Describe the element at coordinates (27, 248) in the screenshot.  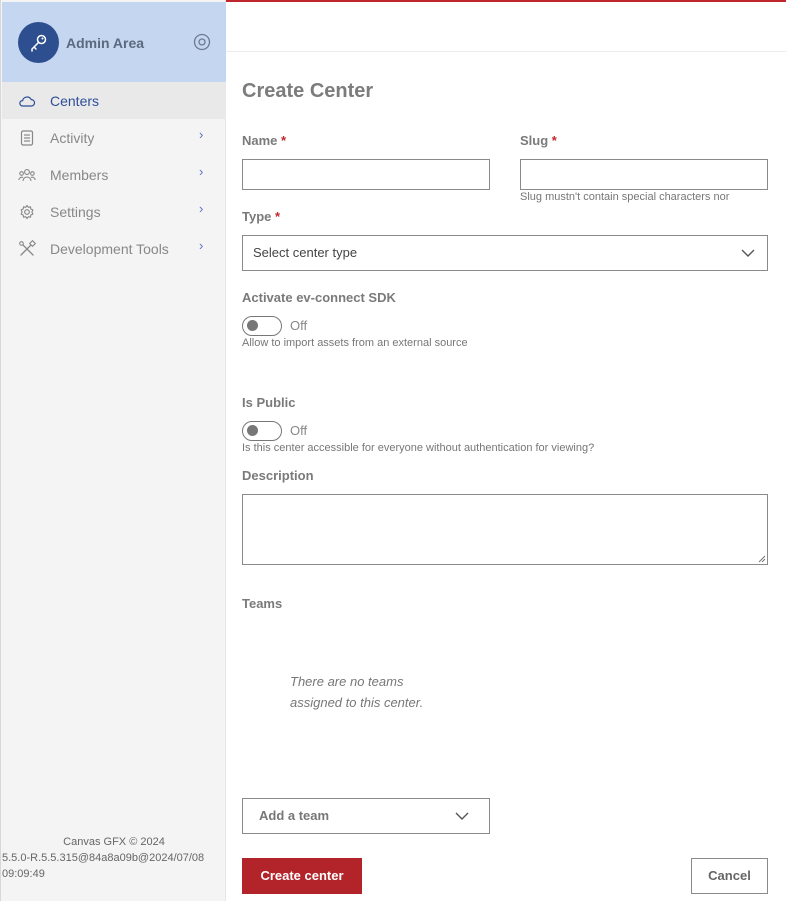
I see `tools-icon` at that location.